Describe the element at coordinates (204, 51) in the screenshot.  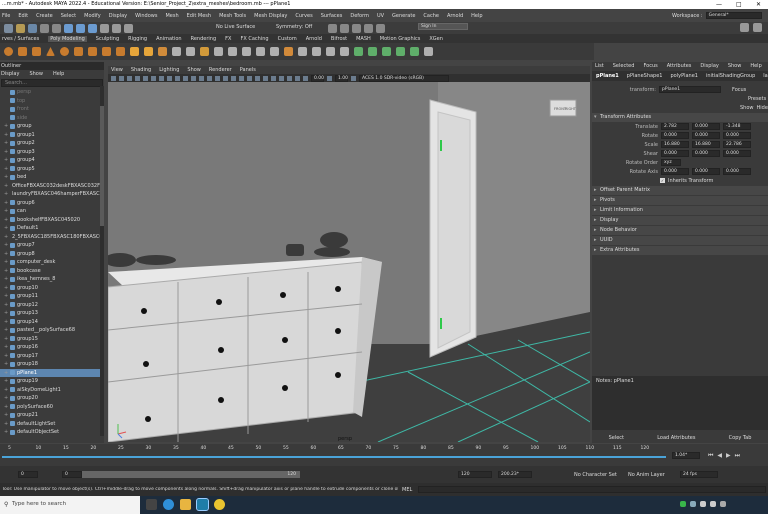
I see `smooth-icon` at that location.